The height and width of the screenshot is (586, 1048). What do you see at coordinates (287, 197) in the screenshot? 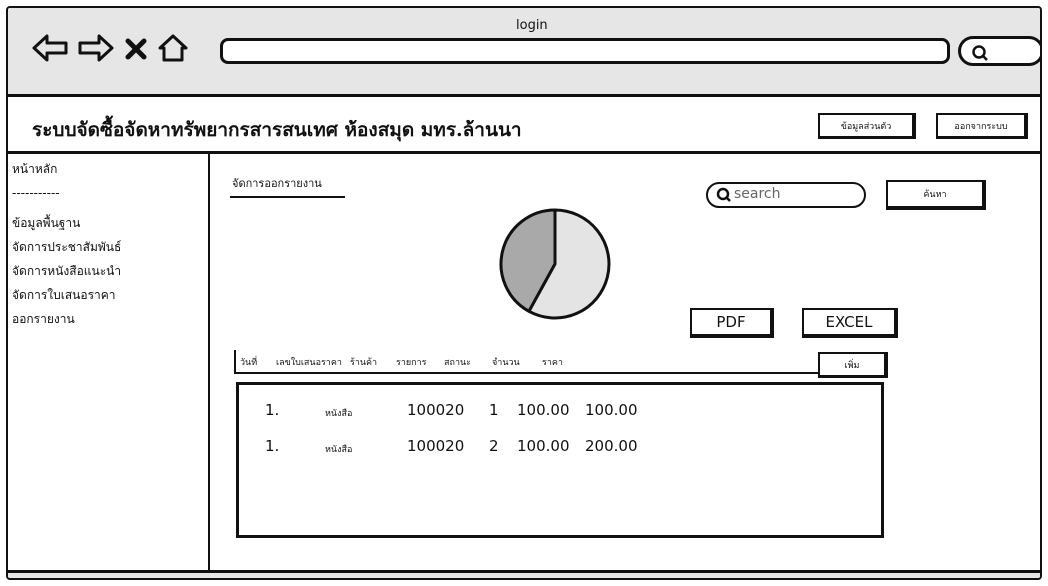
I see `section-title-underline` at bounding box center [287, 197].